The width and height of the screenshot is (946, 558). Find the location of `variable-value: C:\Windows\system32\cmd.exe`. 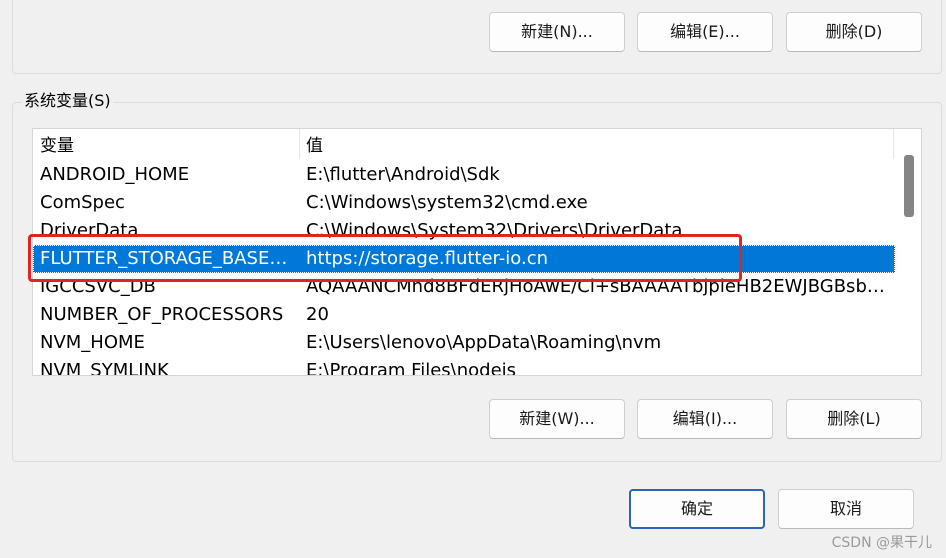

variable-value: C:\Windows\system32\cmd.exe is located at coordinates (447, 202).